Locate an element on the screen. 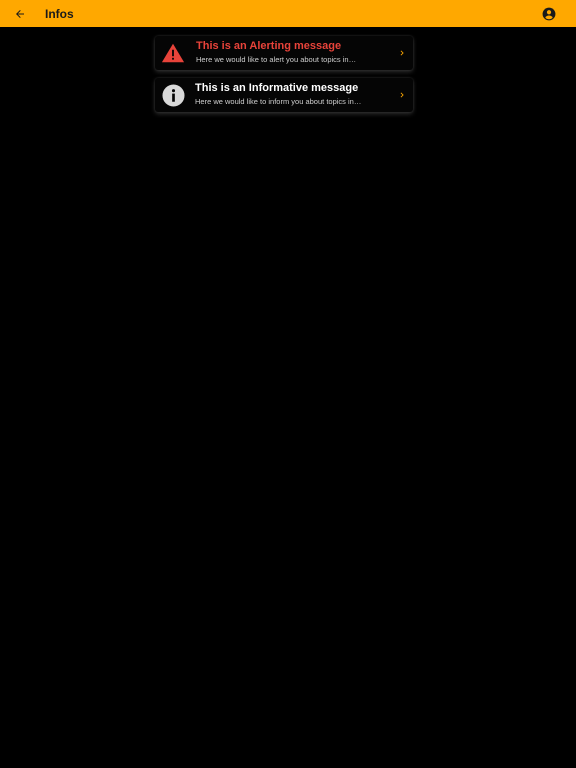 Image resolution: width=576 pixels, height=768 pixels. page-title: Infos is located at coordinates (59, 14).